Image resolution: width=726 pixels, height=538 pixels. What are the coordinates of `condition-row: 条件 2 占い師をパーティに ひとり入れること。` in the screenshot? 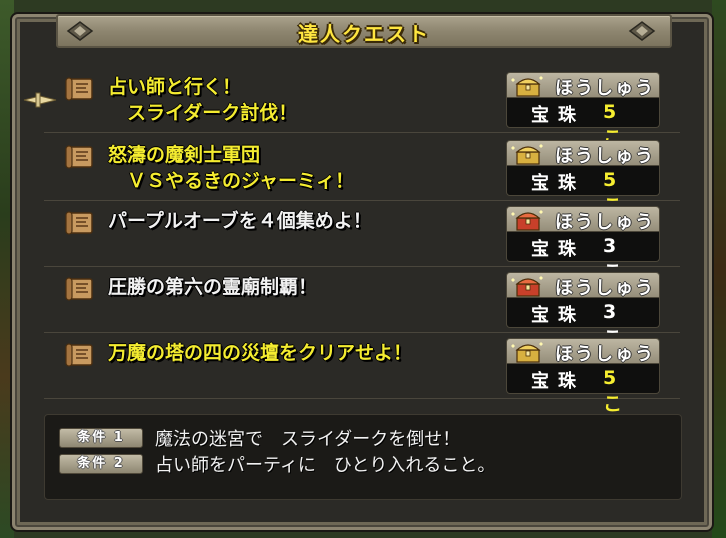 It's located at (359, 464).